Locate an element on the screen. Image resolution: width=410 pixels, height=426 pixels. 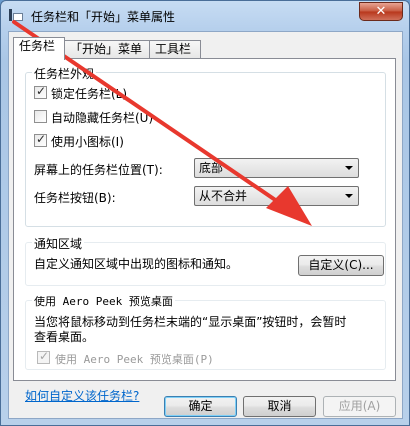
location-label: 屏幕上的任务栏位置(T): is located at coordinates (98, 170).